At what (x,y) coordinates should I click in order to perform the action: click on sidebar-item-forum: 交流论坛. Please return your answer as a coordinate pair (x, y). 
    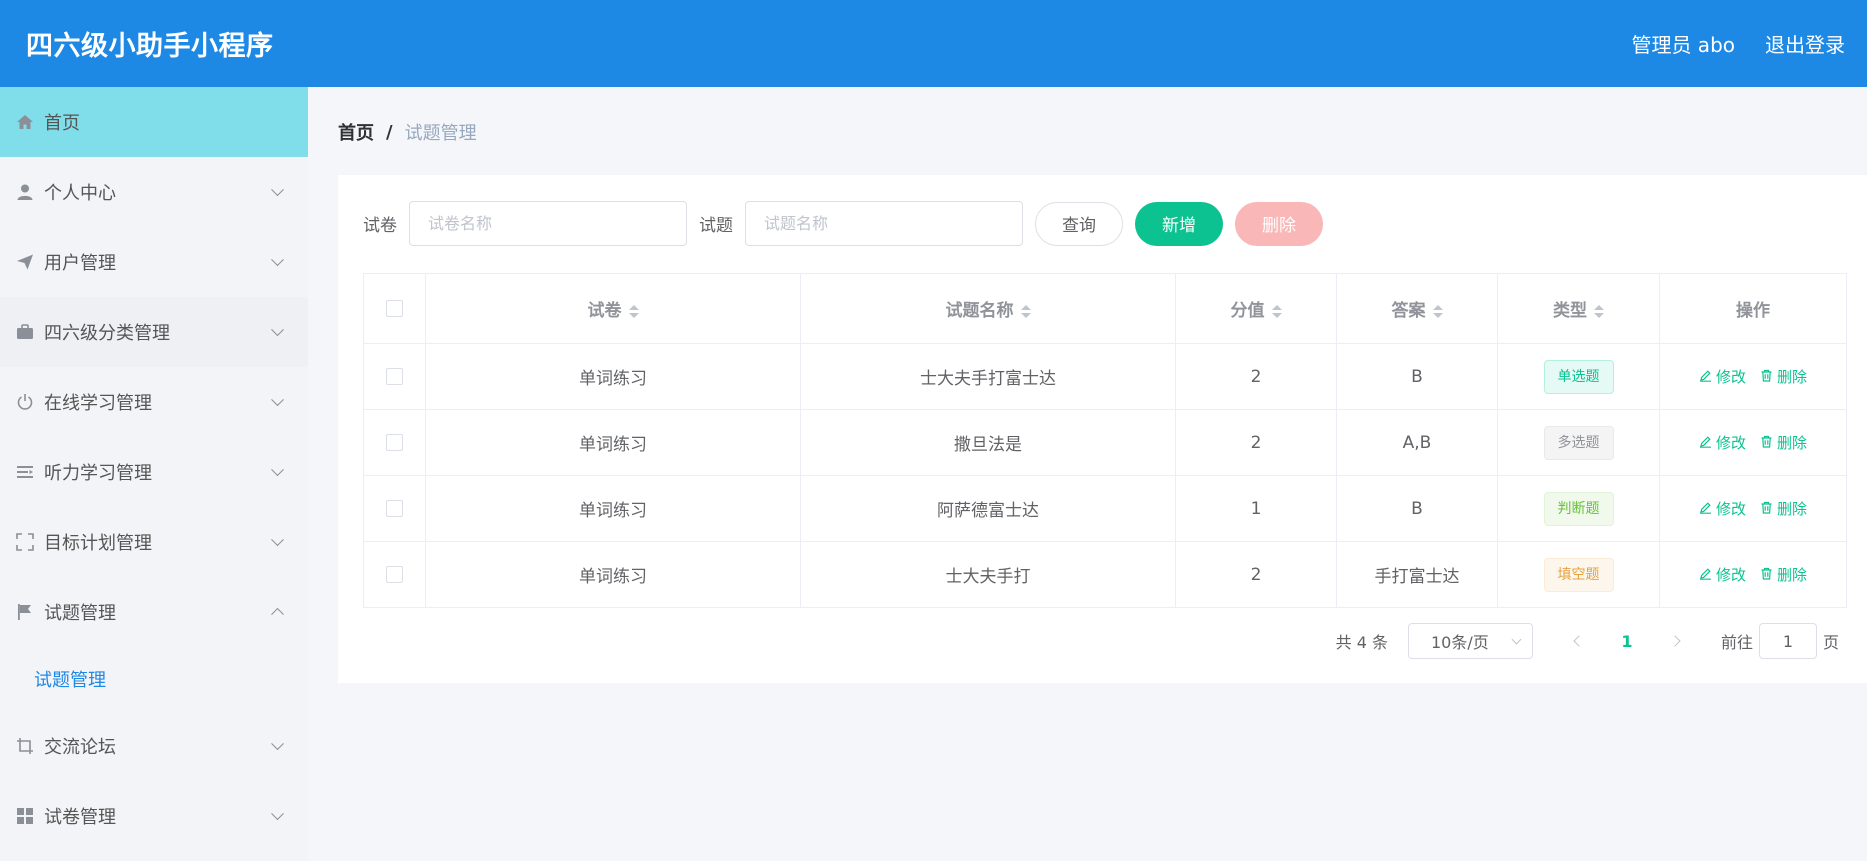
    Looking at the image, I should click on (154, 746).